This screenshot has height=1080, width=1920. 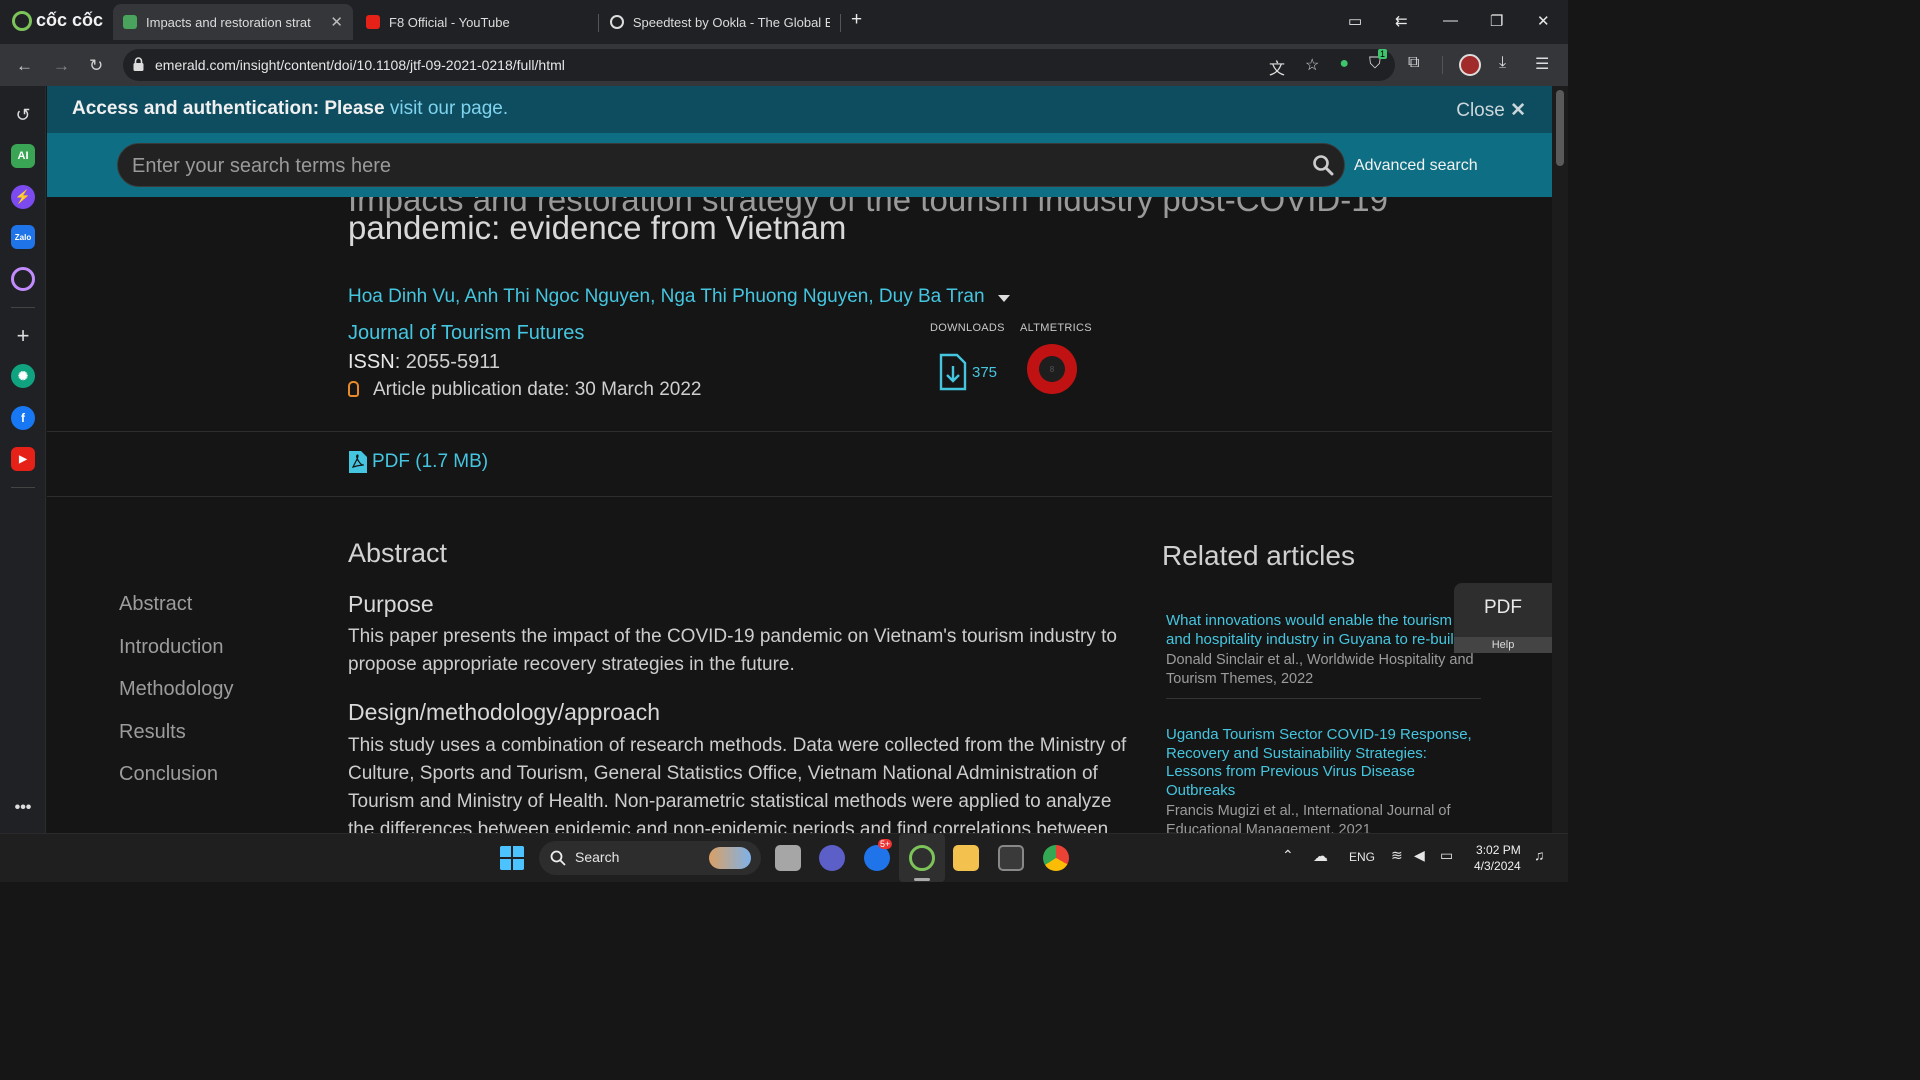 What do you see at coordinates (878, 855) in the screenshot?
I see `zalo-taskbar-icon: 5+` at bounding box center [878, 855].